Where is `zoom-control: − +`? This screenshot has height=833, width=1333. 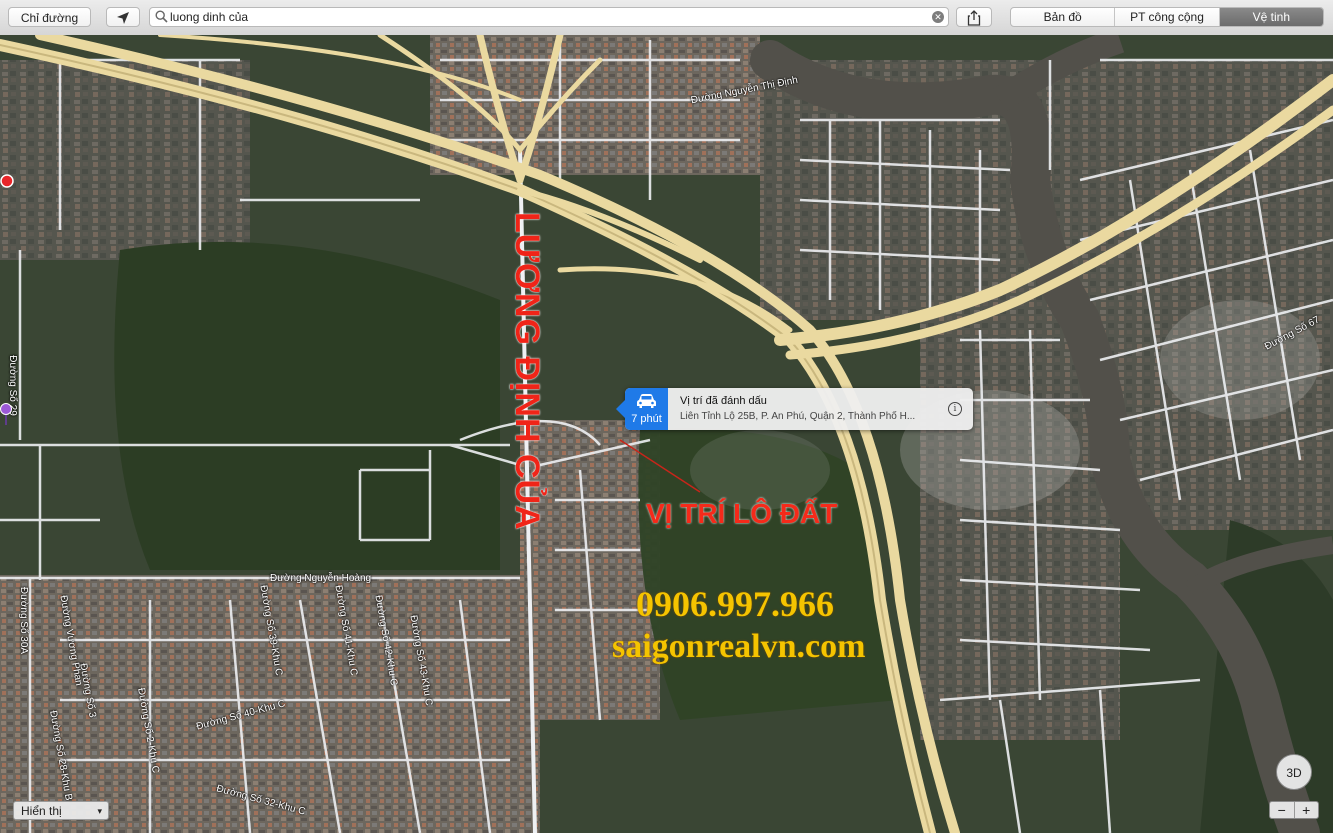 zoom-control: − + is located at coordinates (1294, 810).